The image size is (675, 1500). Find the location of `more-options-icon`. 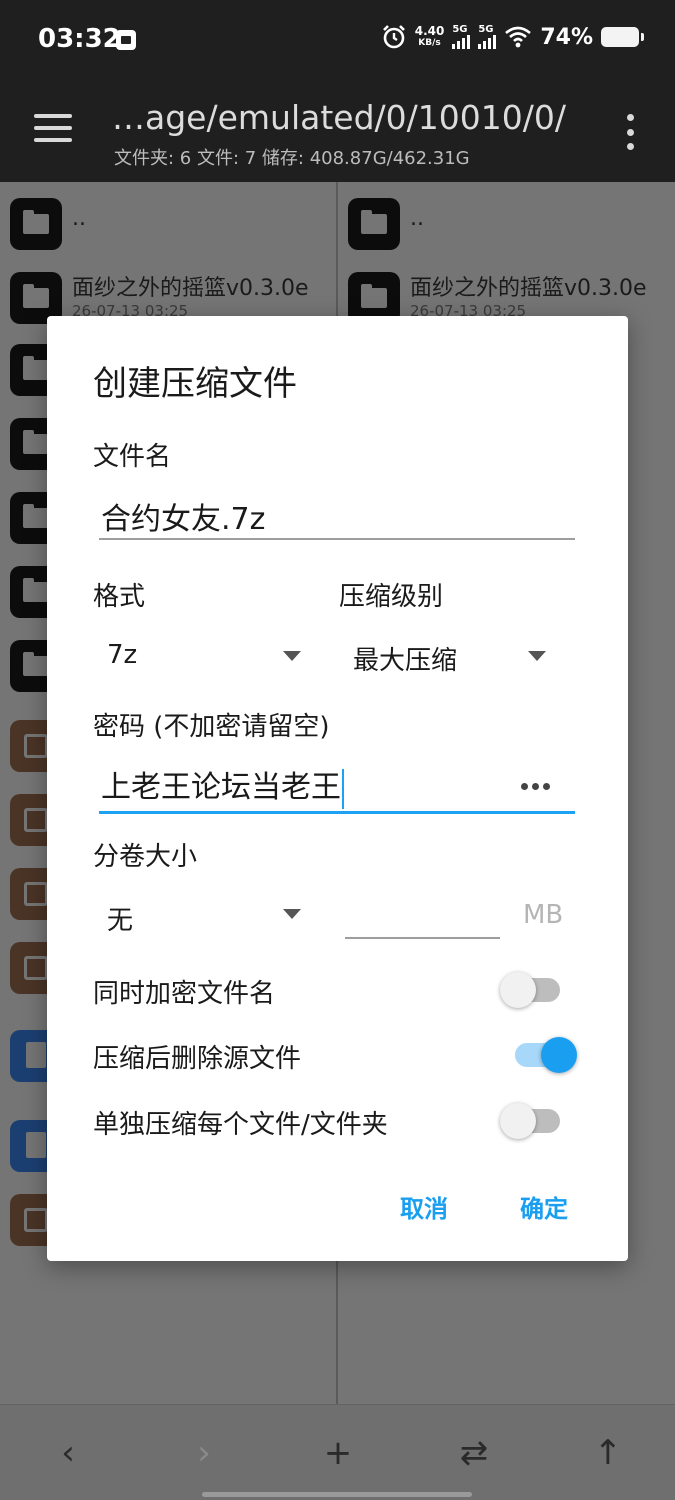

more-options-icon is located at coordinates (631, 132).